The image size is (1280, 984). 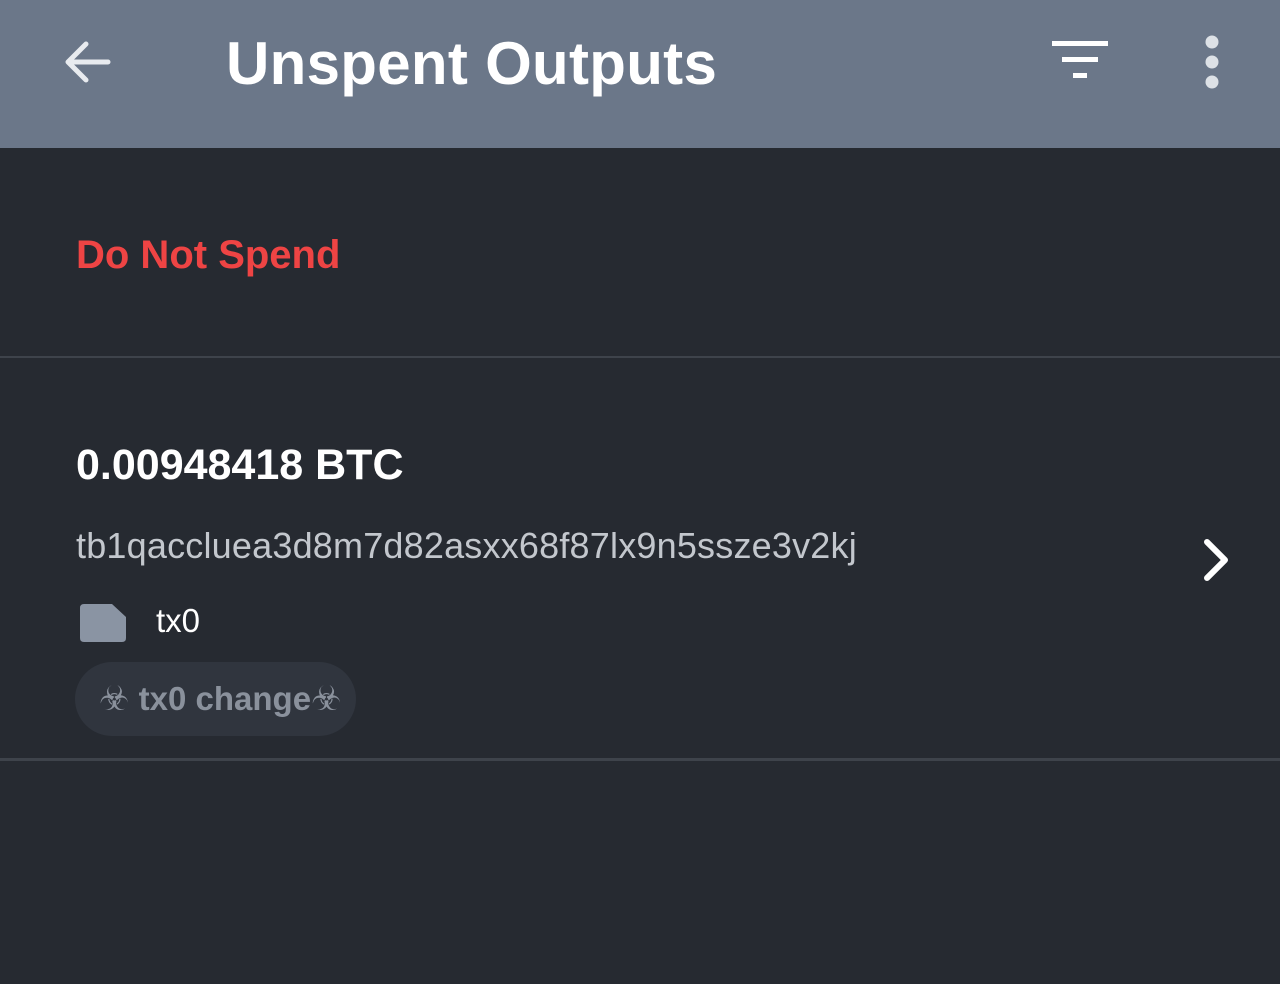 What do you see at coordinates (220, 698) in the screenshot?
I see `chip-label: tx0 change` at bounding box center [220, 698].